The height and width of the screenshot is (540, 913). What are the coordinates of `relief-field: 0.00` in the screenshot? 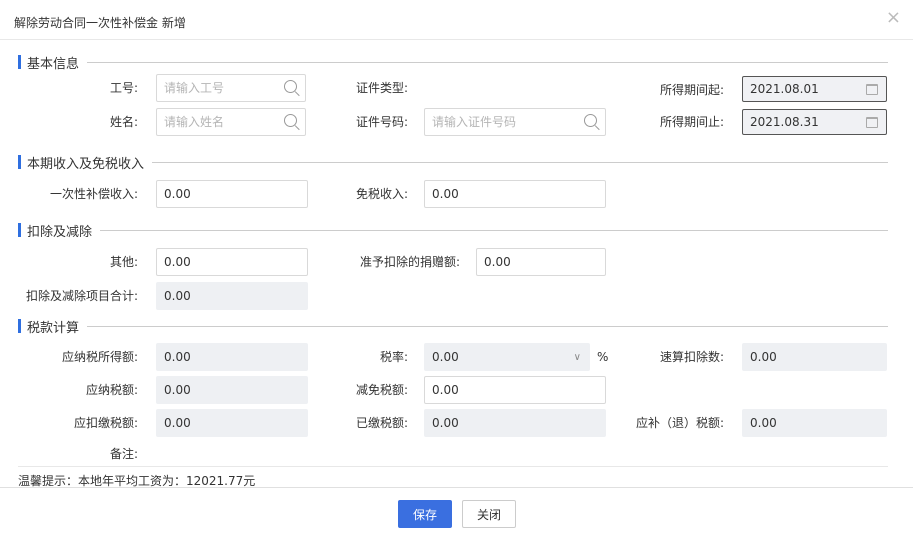 It's located at (515, 390).